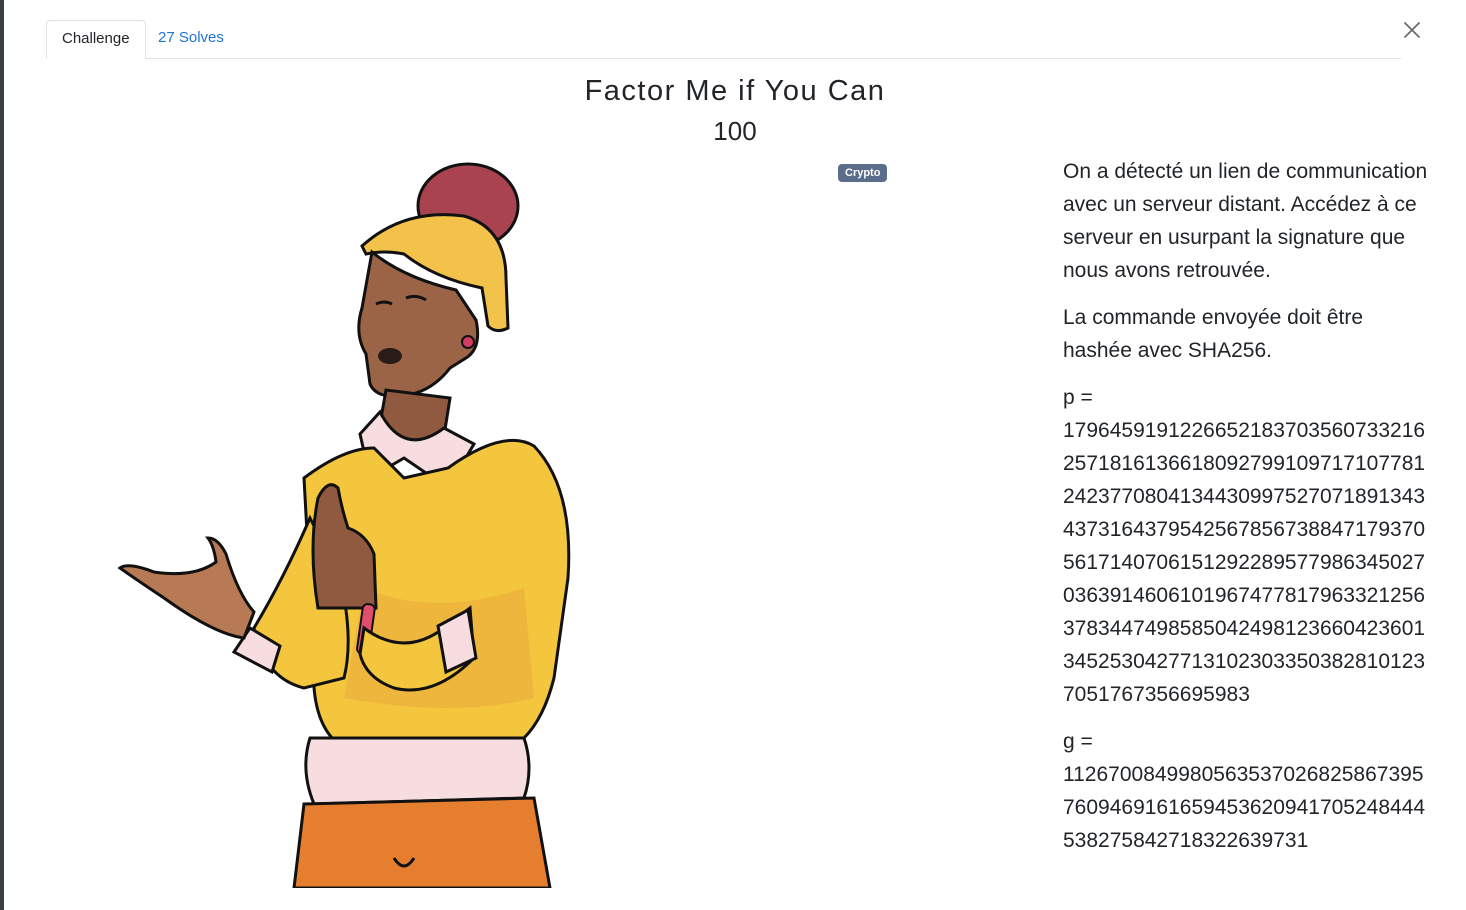 The image size is (1466, 910). I want to click on g-label: g =, so click(1078, 741).